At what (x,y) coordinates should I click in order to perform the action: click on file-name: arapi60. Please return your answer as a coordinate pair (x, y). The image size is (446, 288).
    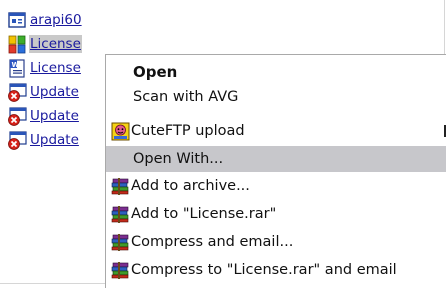
    Looking at the image, I should click on (56, 20).